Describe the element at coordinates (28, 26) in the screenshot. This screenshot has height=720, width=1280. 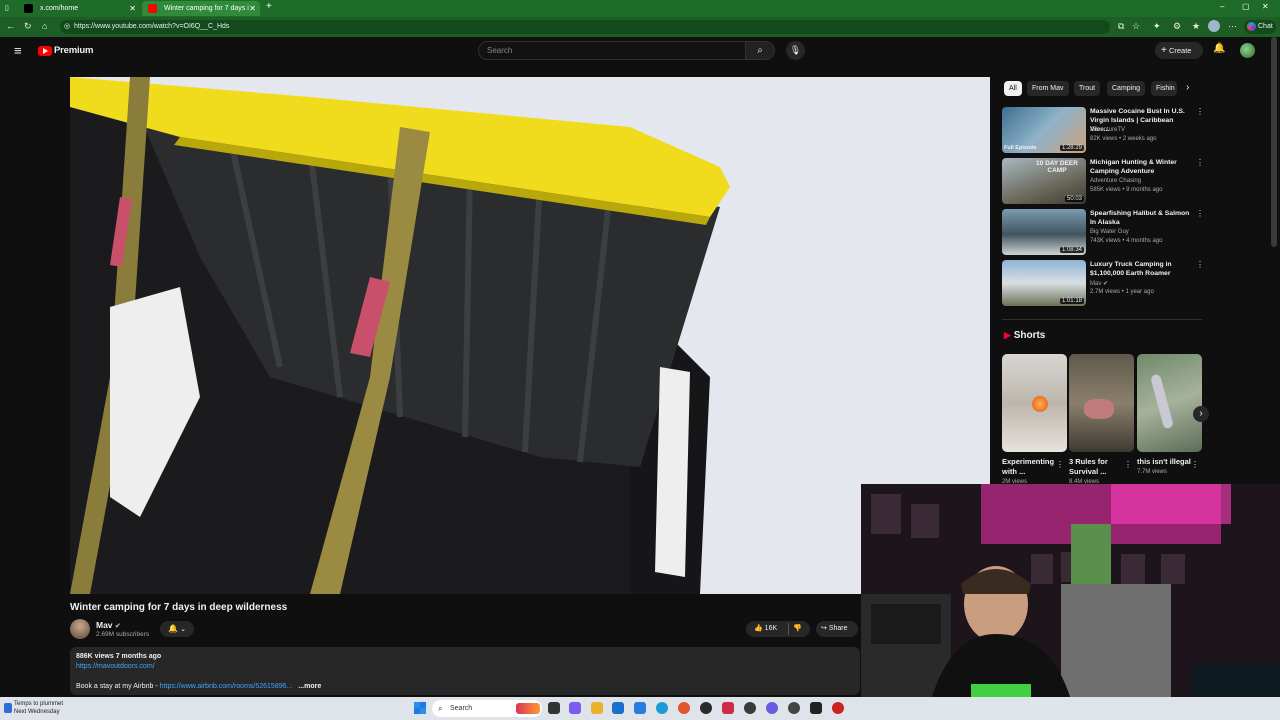
I see `reload-icon: ↻` at that location.